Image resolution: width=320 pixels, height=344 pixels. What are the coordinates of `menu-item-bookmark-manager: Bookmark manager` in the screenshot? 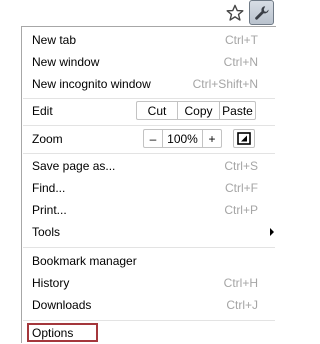 It's located at (149, 261).